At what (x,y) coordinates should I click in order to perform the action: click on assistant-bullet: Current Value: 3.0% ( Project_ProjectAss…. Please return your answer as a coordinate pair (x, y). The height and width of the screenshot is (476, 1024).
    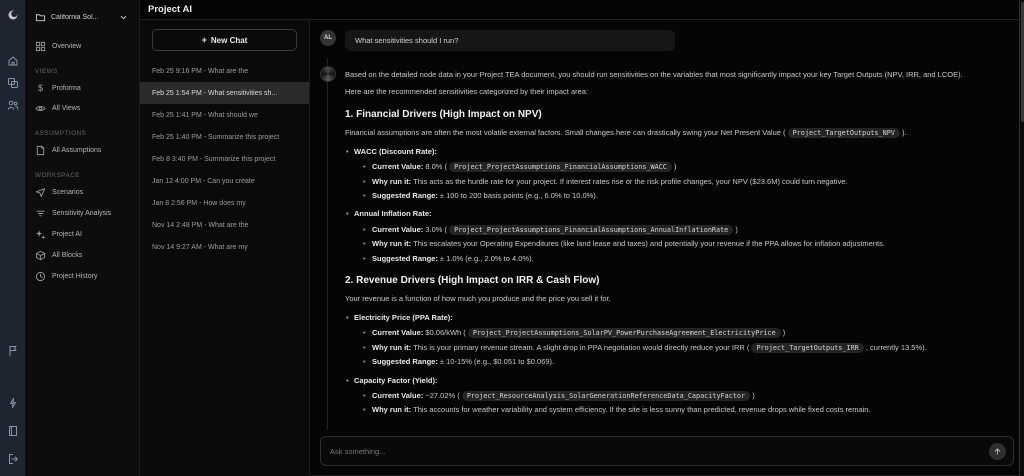
    Looking at the image, I should click on (673, 229).